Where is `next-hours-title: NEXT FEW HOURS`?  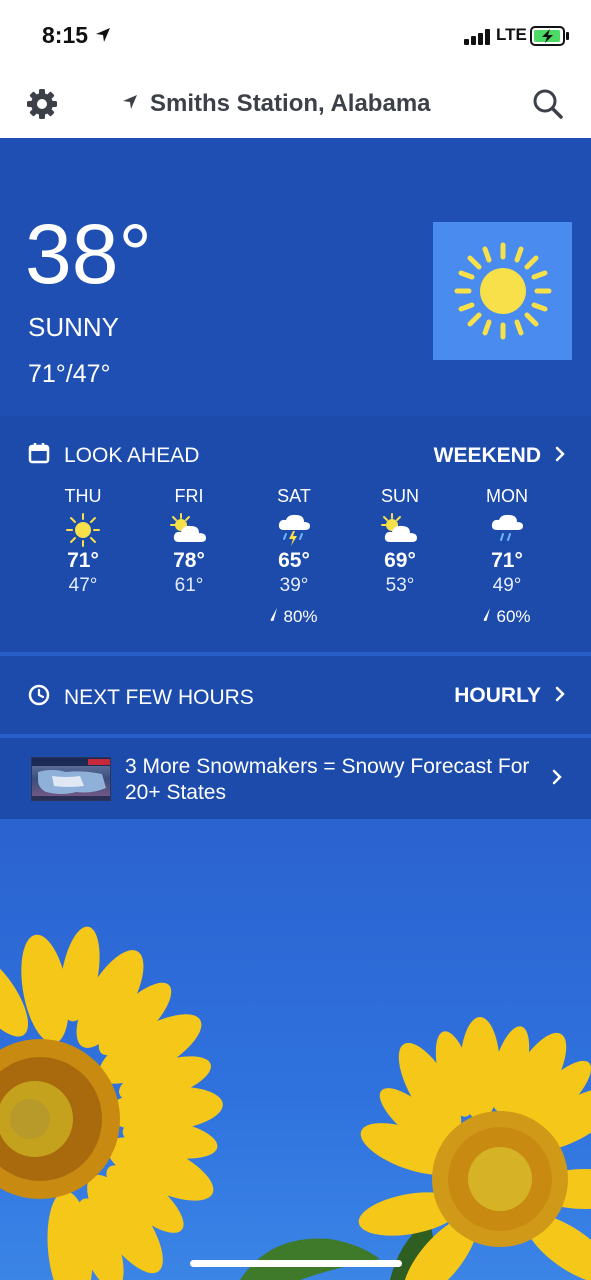 next-hours-title: NEXT FEW HOURS is located at coordinates (159, 697).